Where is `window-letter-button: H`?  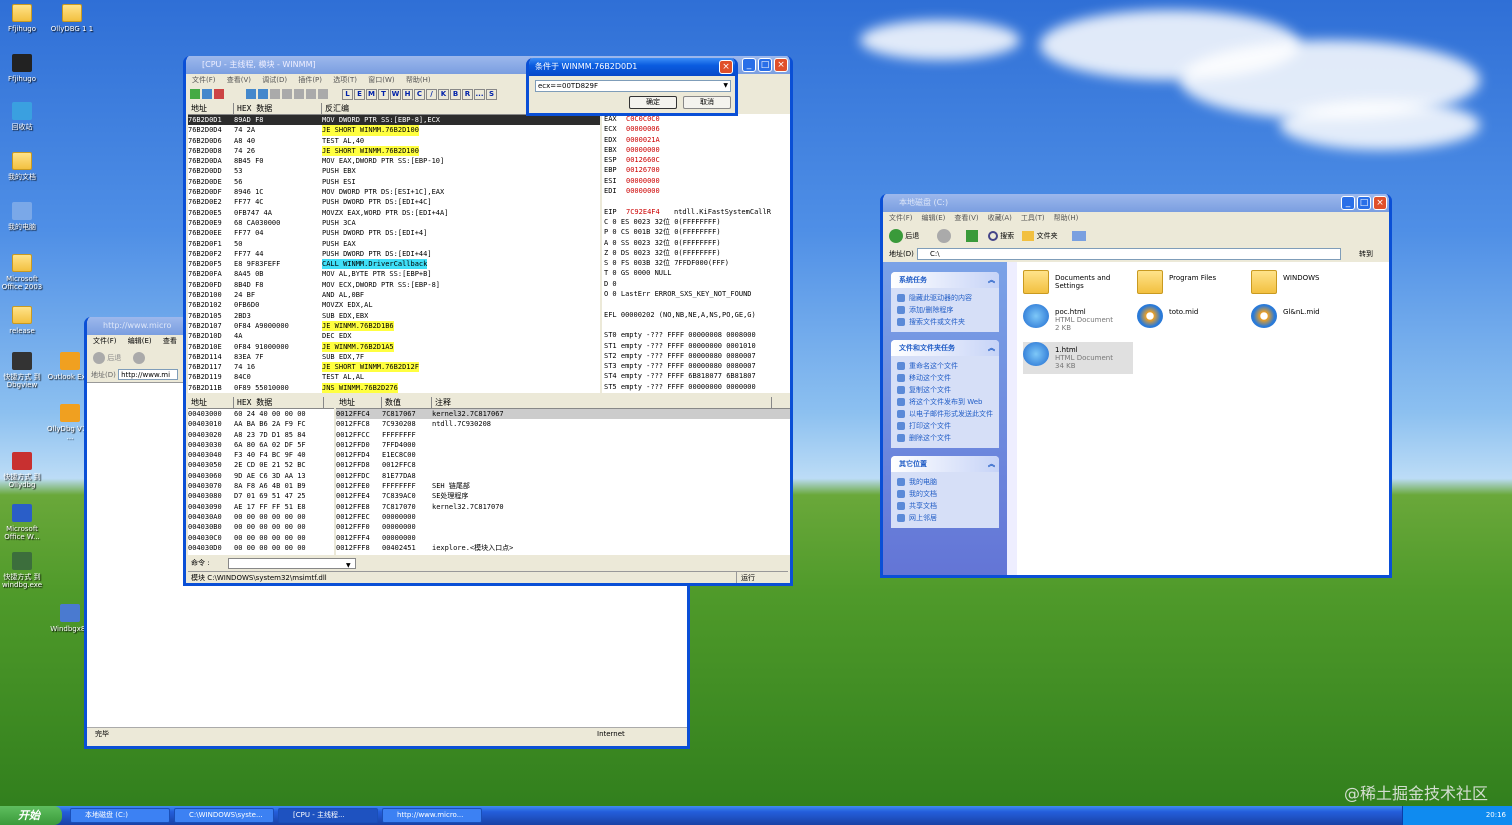 window-letter-button: H is located at coordinates (407, 94).